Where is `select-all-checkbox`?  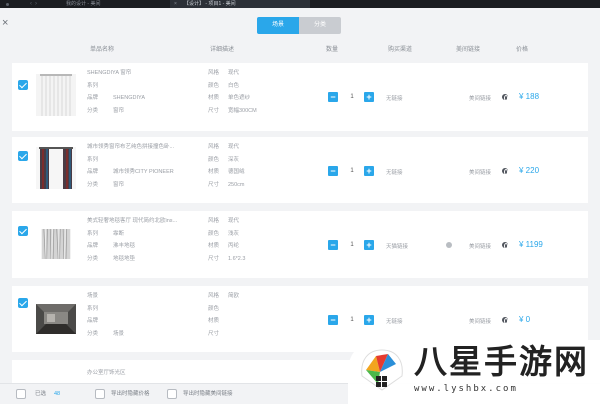 select-all-checkbox is located at coordinates (21, 394).